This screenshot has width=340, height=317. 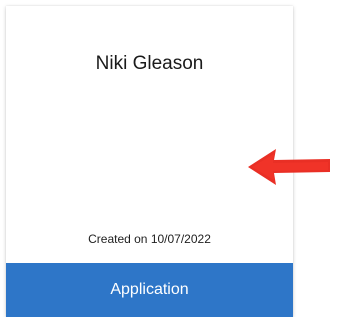 I want to click on arrow-left-icon, so click(x=289, y=167).